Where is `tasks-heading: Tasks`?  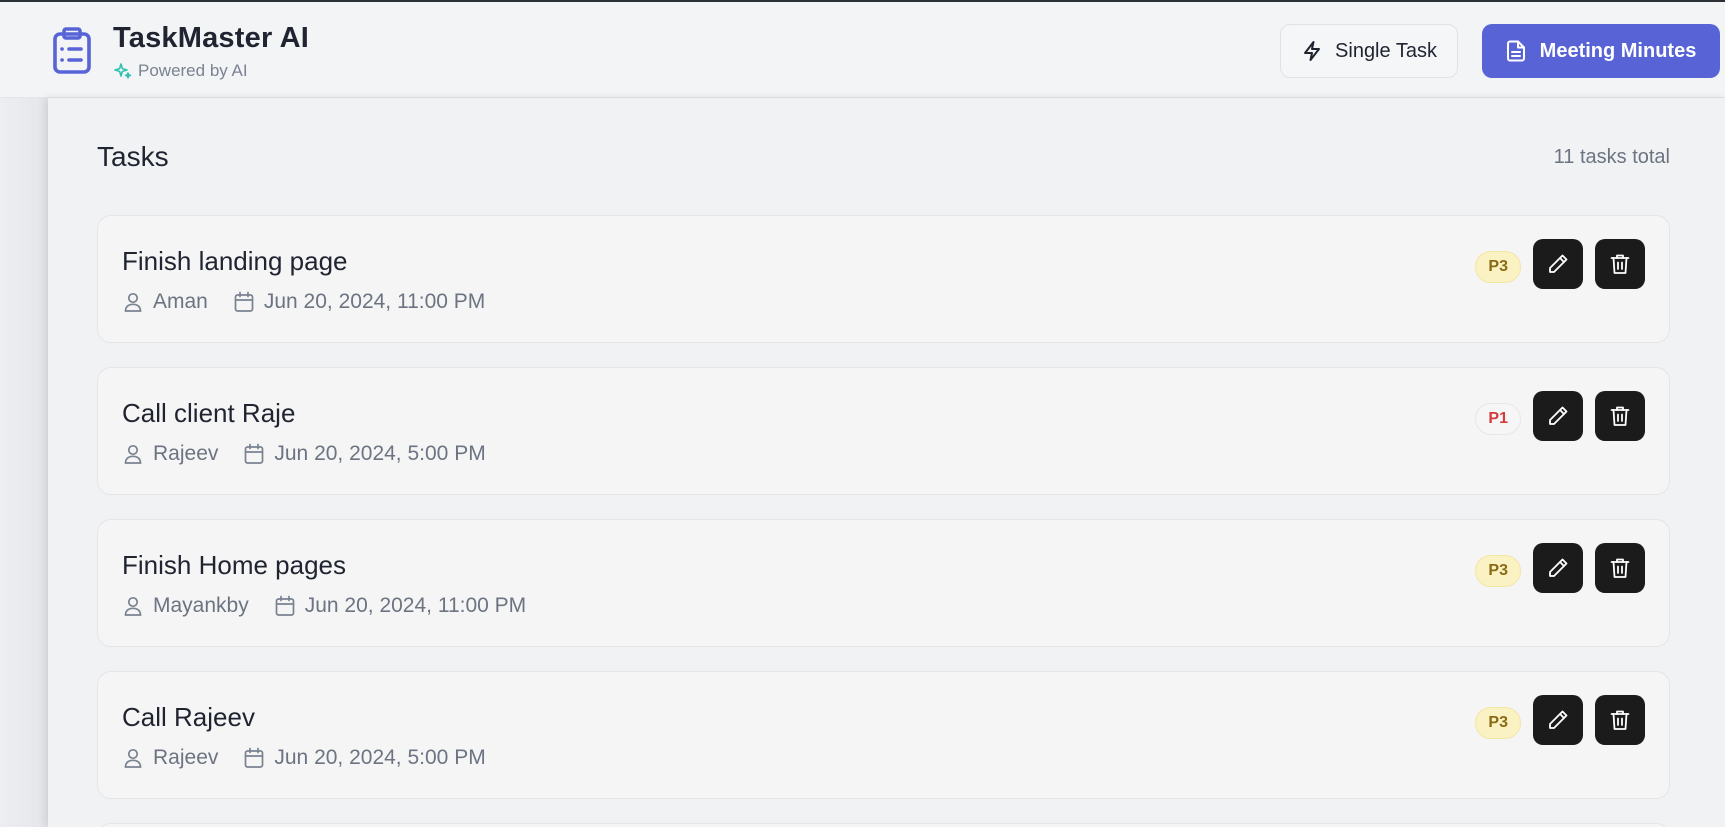
tasks-heading: Tasks is located at coordinates (133, 156).